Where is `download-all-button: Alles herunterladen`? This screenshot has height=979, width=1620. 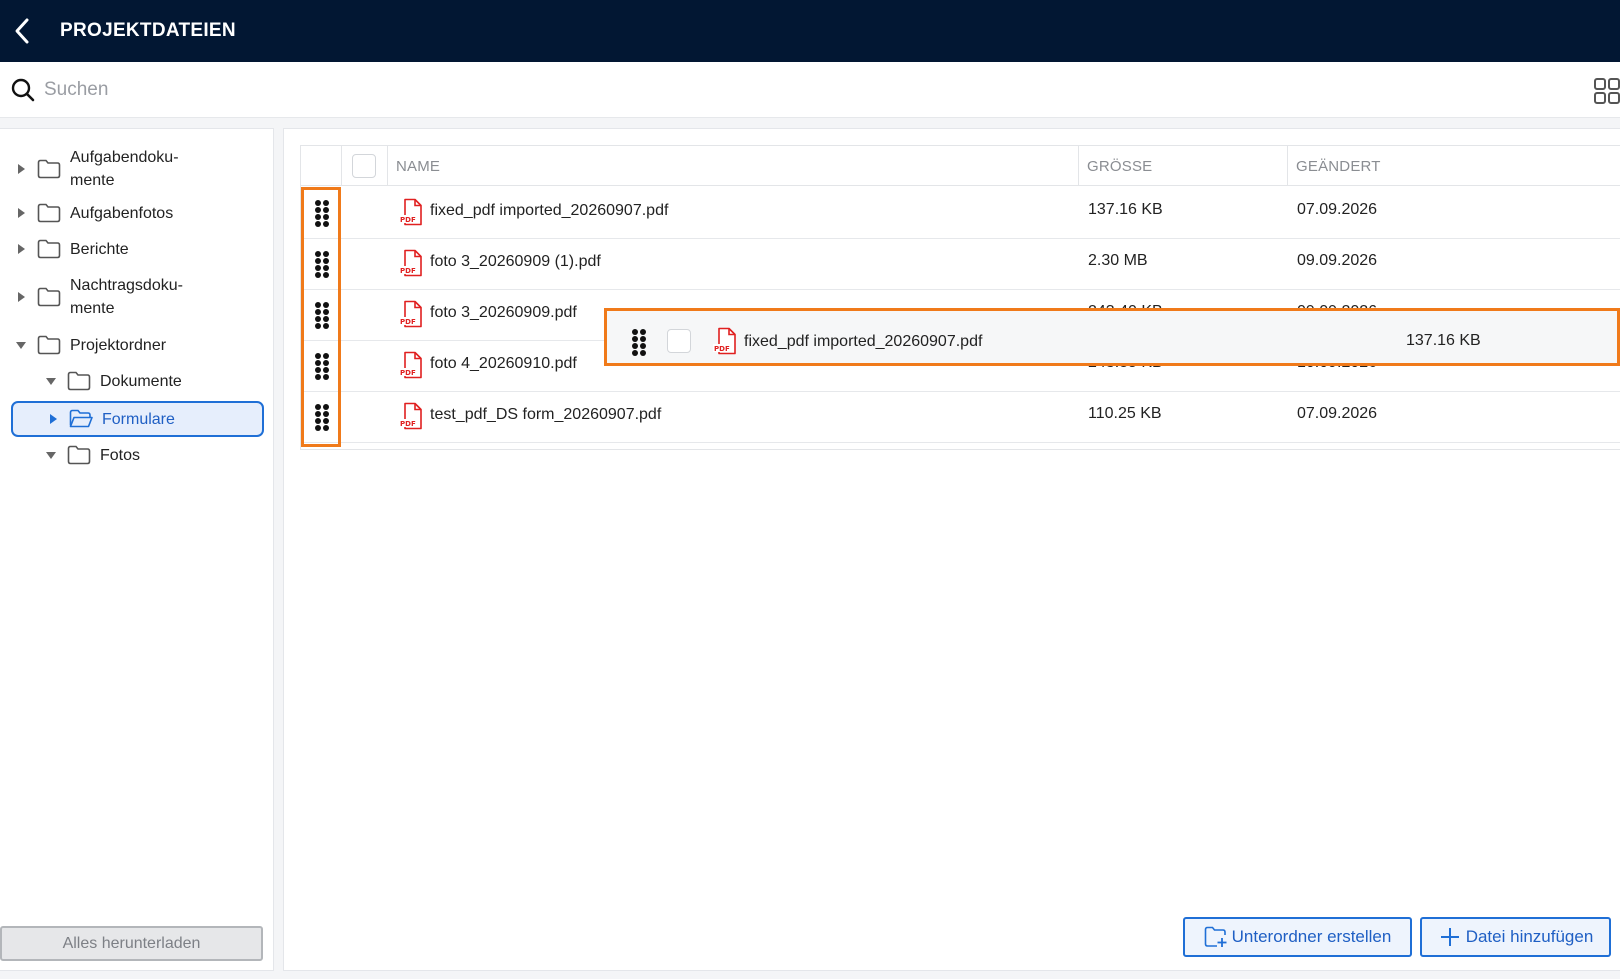 download-all-button: Alles herunterladen is located at coordinates (131, 943).